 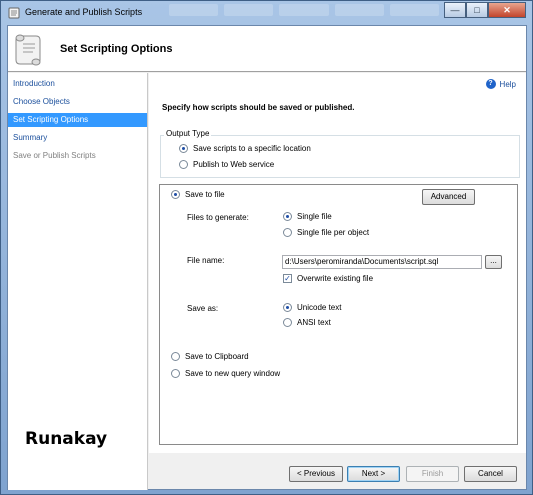 What do you see at coordinates (455, 10) in the screenshot?
I see `minimize-button: —` at bounding box center [455, 10].